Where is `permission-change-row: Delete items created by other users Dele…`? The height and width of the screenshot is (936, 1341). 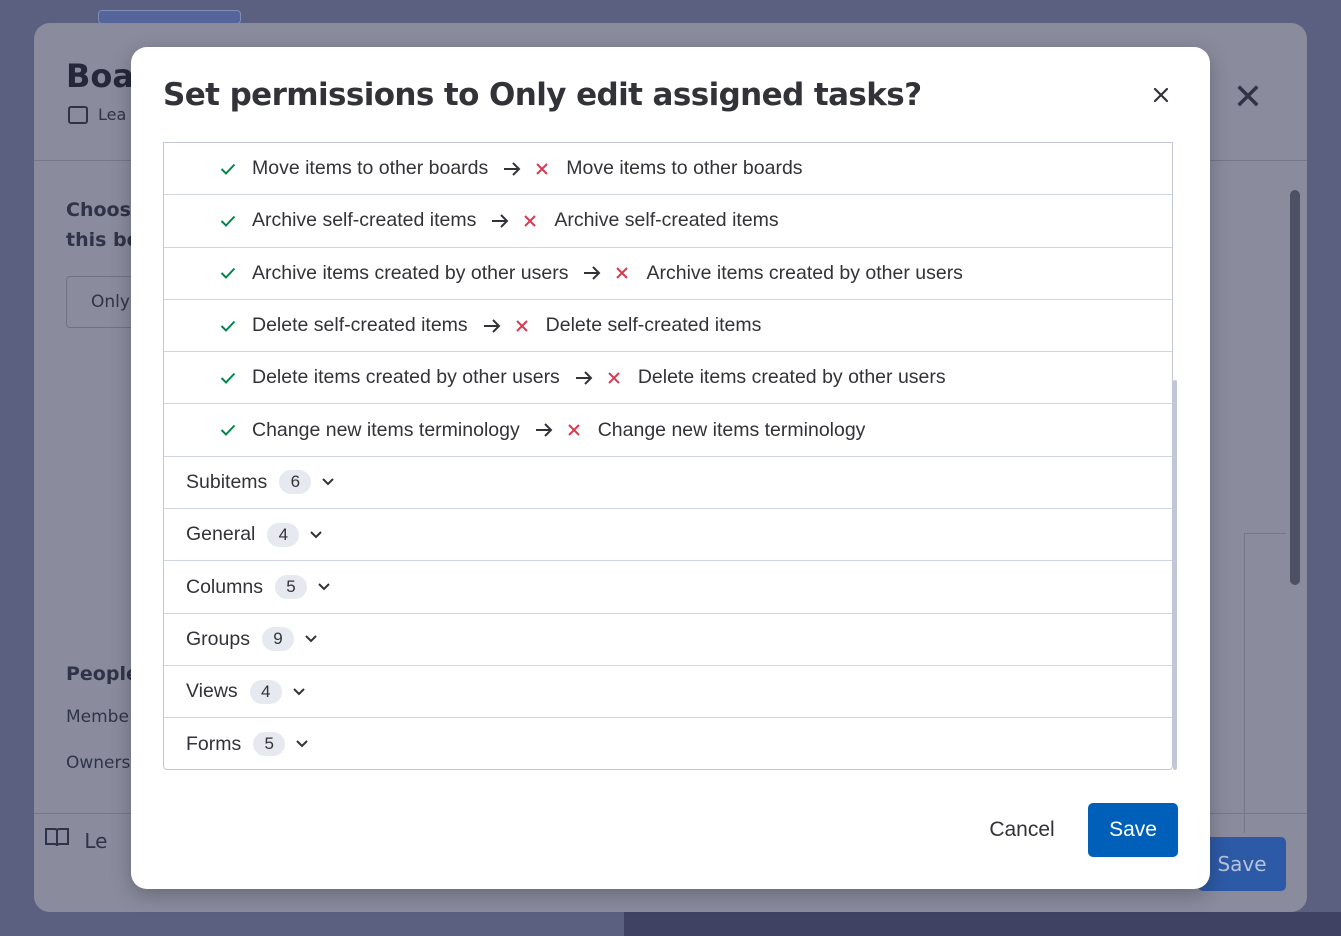
permission-change-row: Delete items created by other users Dele… is located at coordinates (668, 378).